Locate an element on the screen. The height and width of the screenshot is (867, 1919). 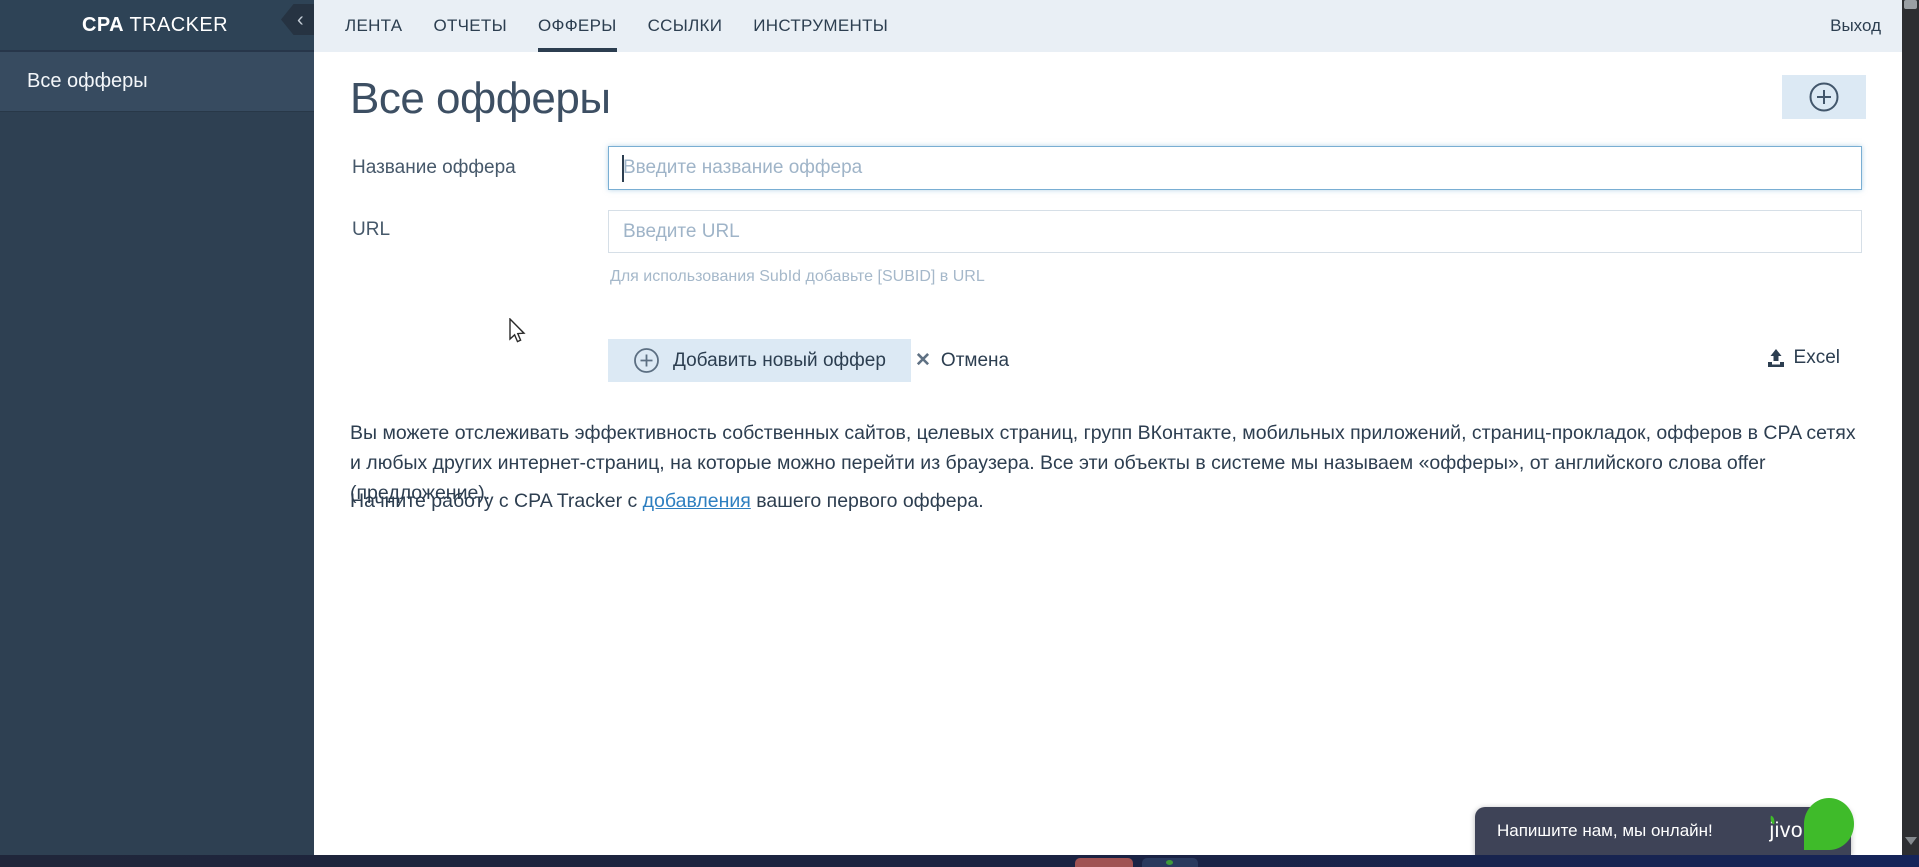
add-offer-toggle-button is located at coordinates (1824, 97).